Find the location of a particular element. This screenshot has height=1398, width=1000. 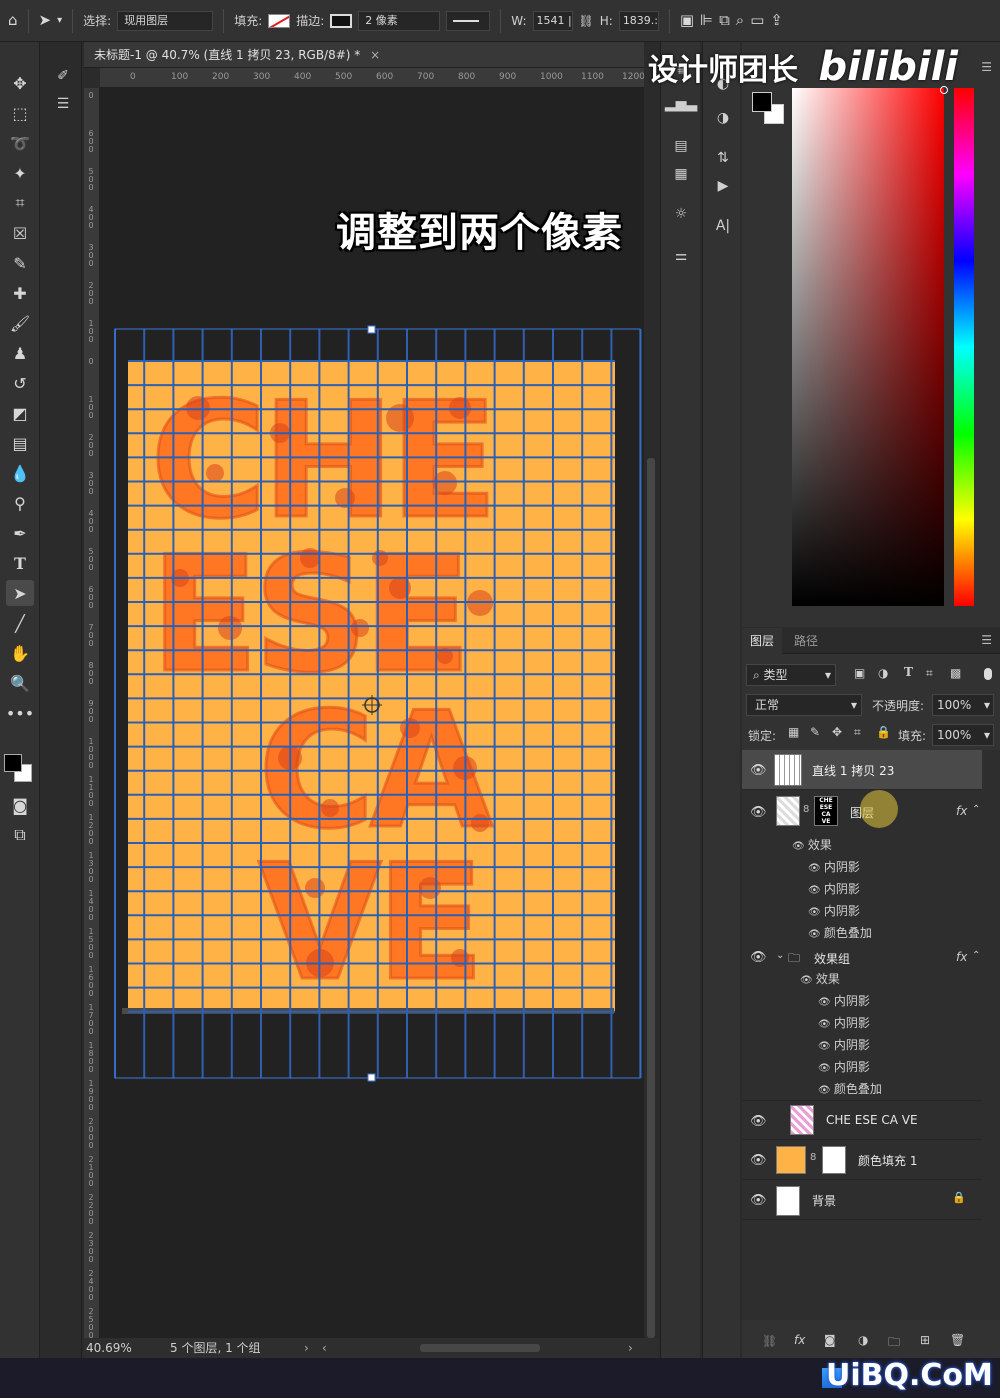

properties-icon: ▤ is located at coordinates (681, 146).